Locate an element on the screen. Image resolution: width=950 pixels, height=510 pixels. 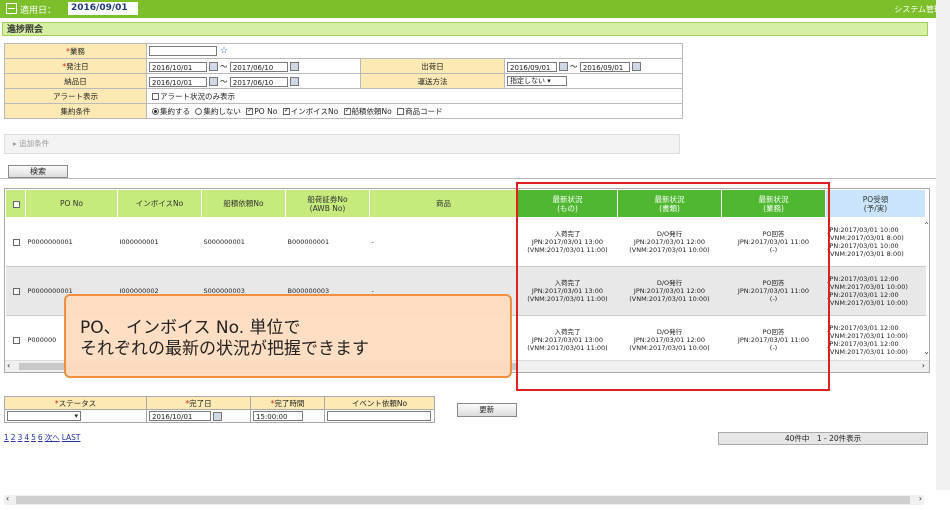
noki-from-input: 2016/10/01 is located at coordinates (178, 81).